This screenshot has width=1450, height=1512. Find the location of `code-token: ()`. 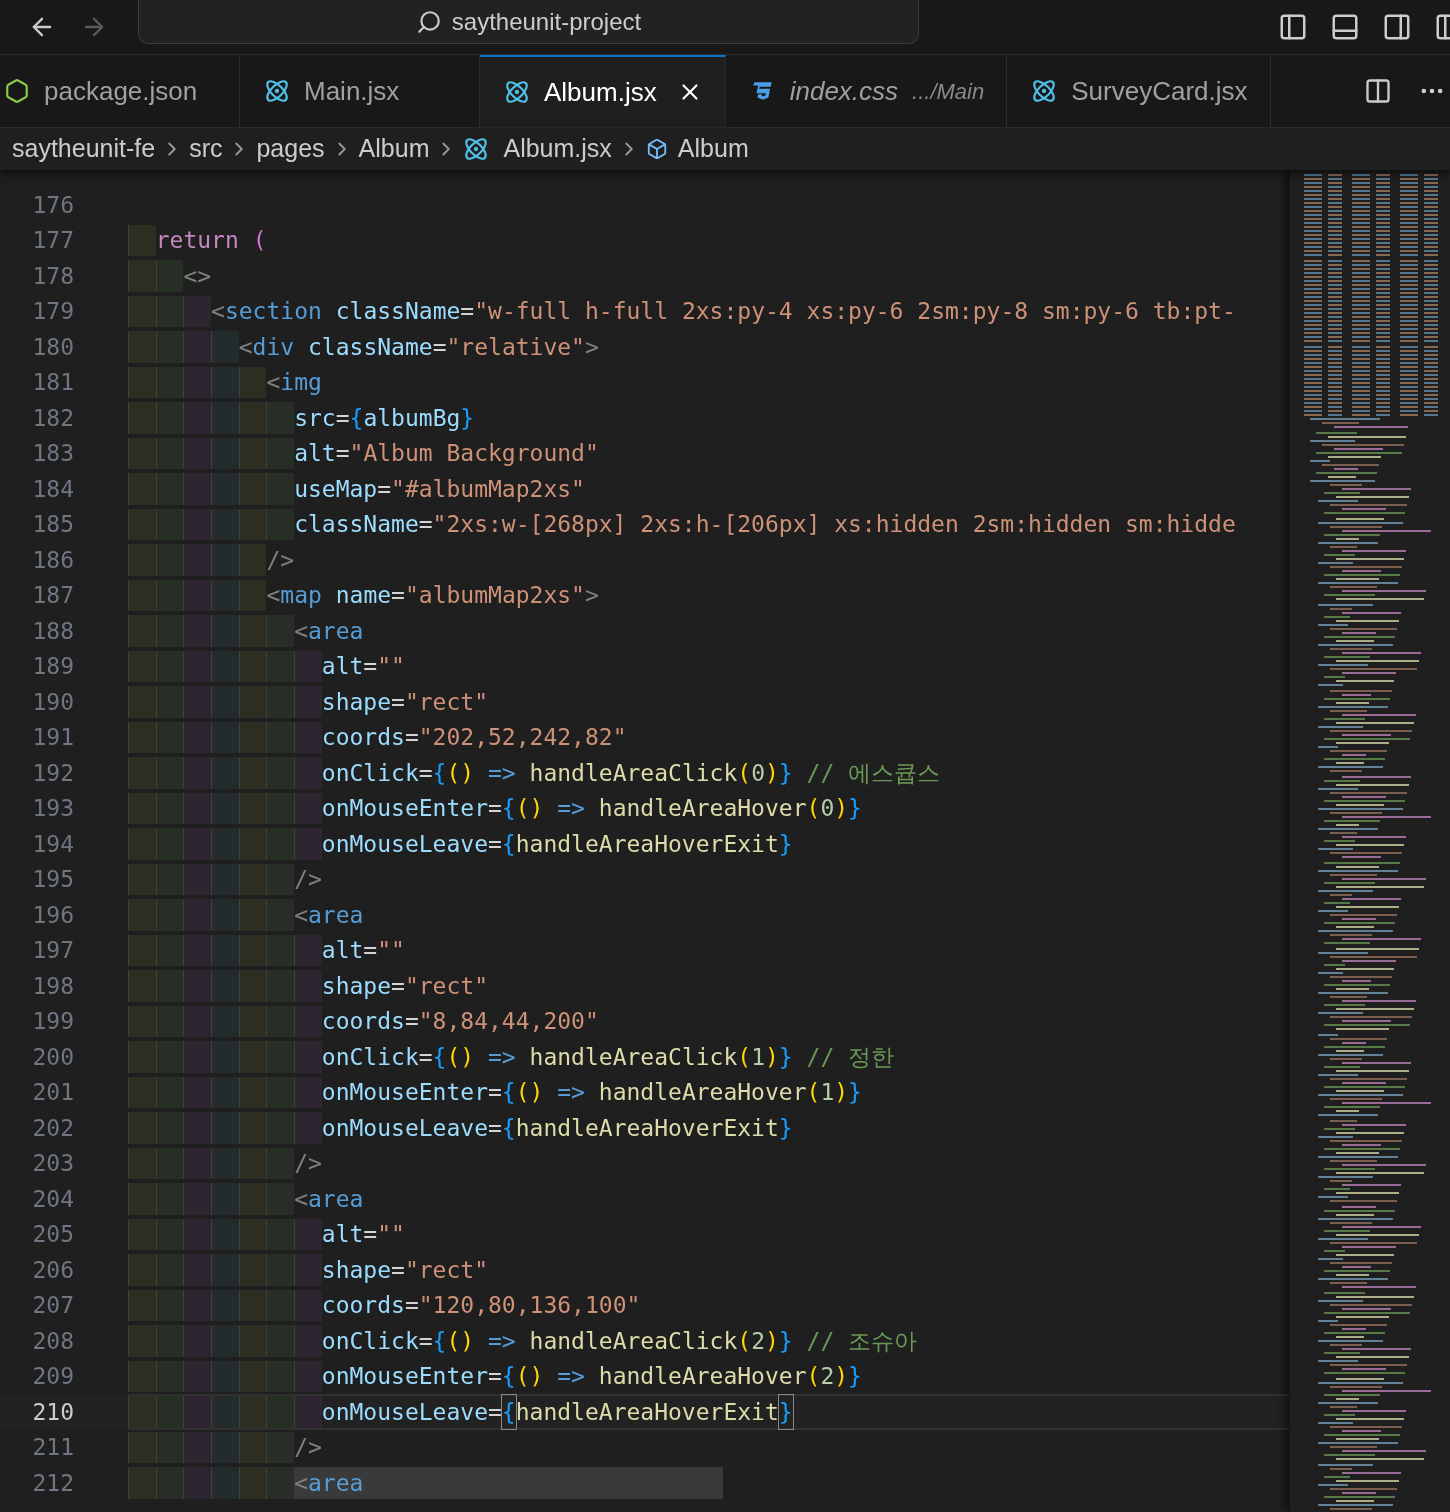

code-token: () is located at coordinates (529, 808).